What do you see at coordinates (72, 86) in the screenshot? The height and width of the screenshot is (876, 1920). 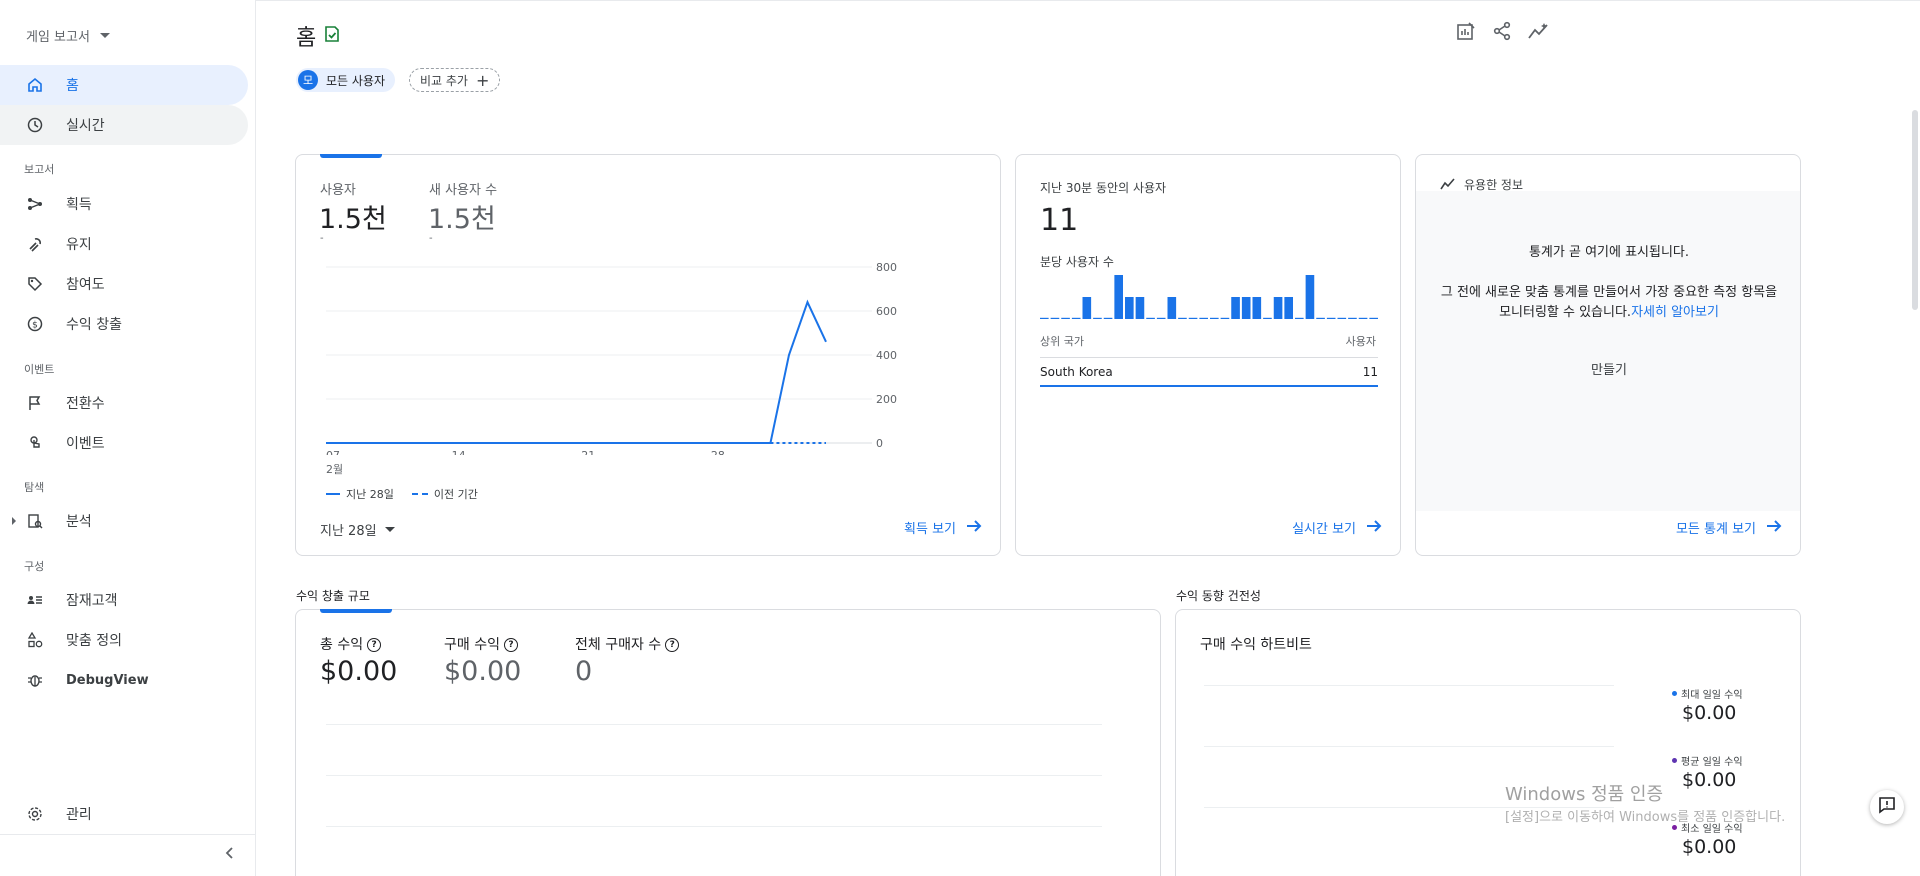 I see `sidebar-item-label: 홈` at bounding box center [72, 86].